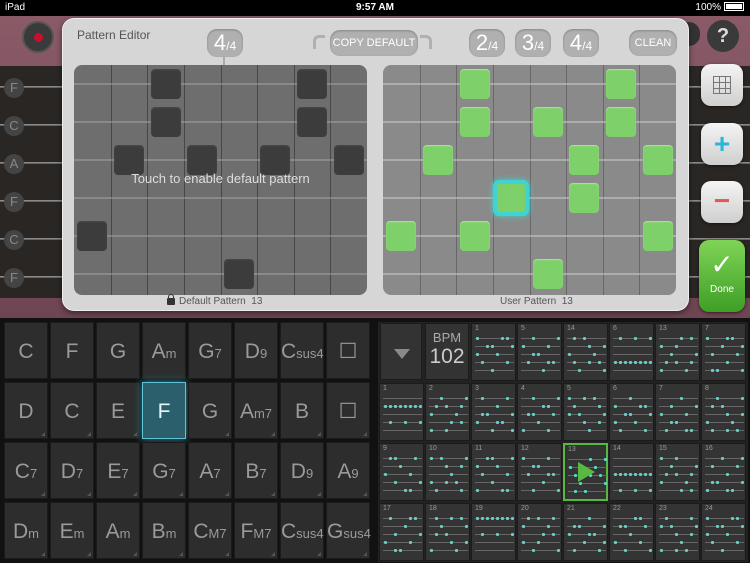 Image resolution: width=750 pixels, height=563 pixels. Describe the element at coordinates (348, 470) in the screenshot. I see `chord-button: A9` at that location.